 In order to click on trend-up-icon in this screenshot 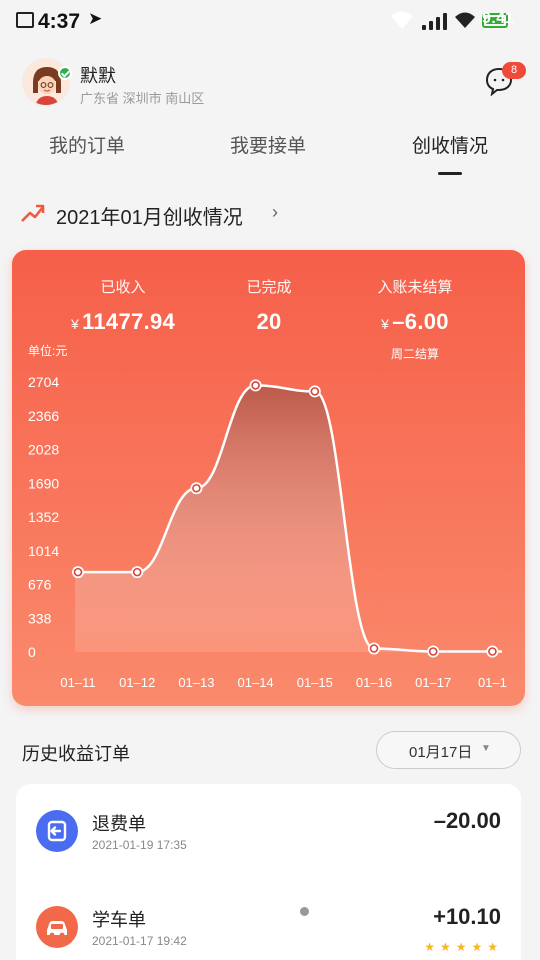, I will do `click(33, 213)`.